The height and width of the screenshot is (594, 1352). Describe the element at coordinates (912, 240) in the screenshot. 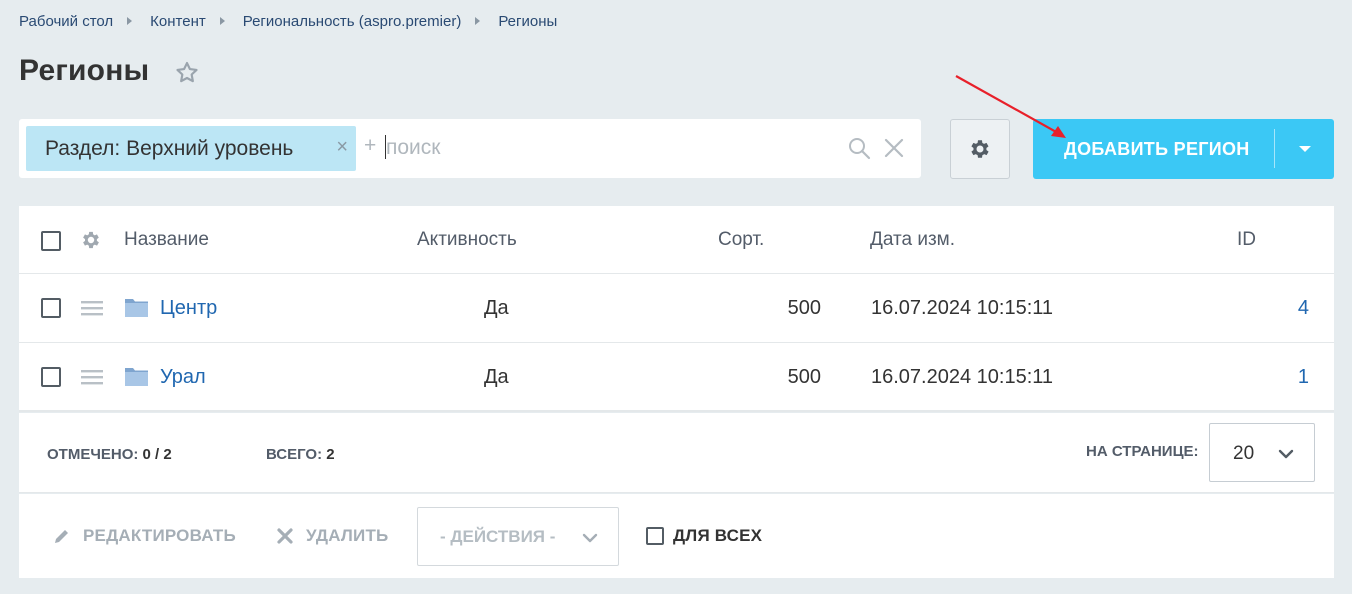

I see `column-header-date: Дата изм.` at that location.